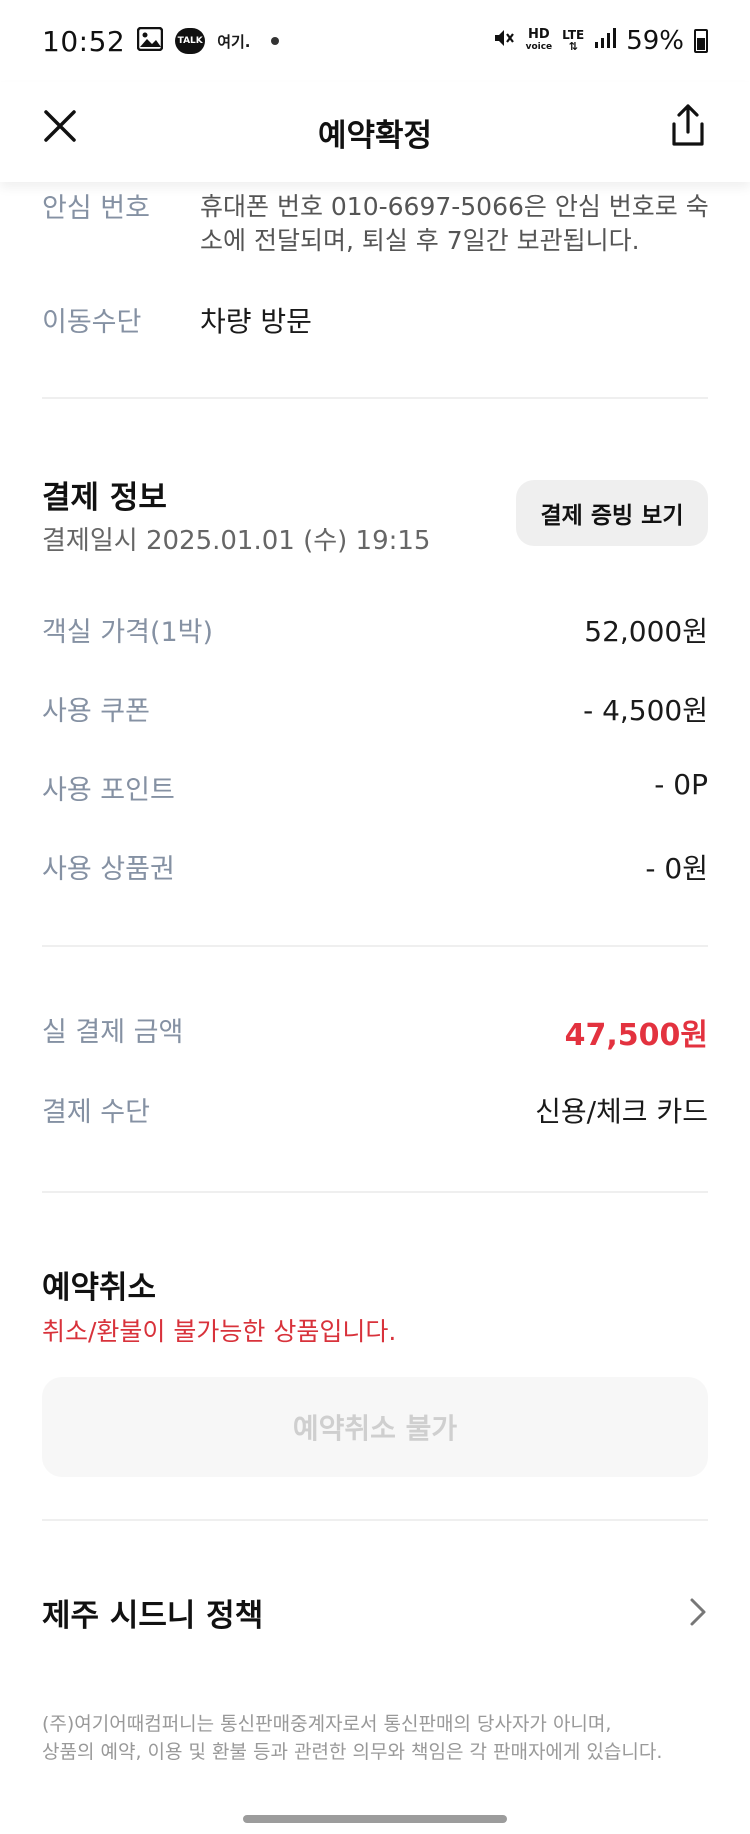 The image size is (750, 1834). Describe the element at coordinates (128, 632) in the screenshot. I see `price-row-label: 객실 가격(1박)` at that location.